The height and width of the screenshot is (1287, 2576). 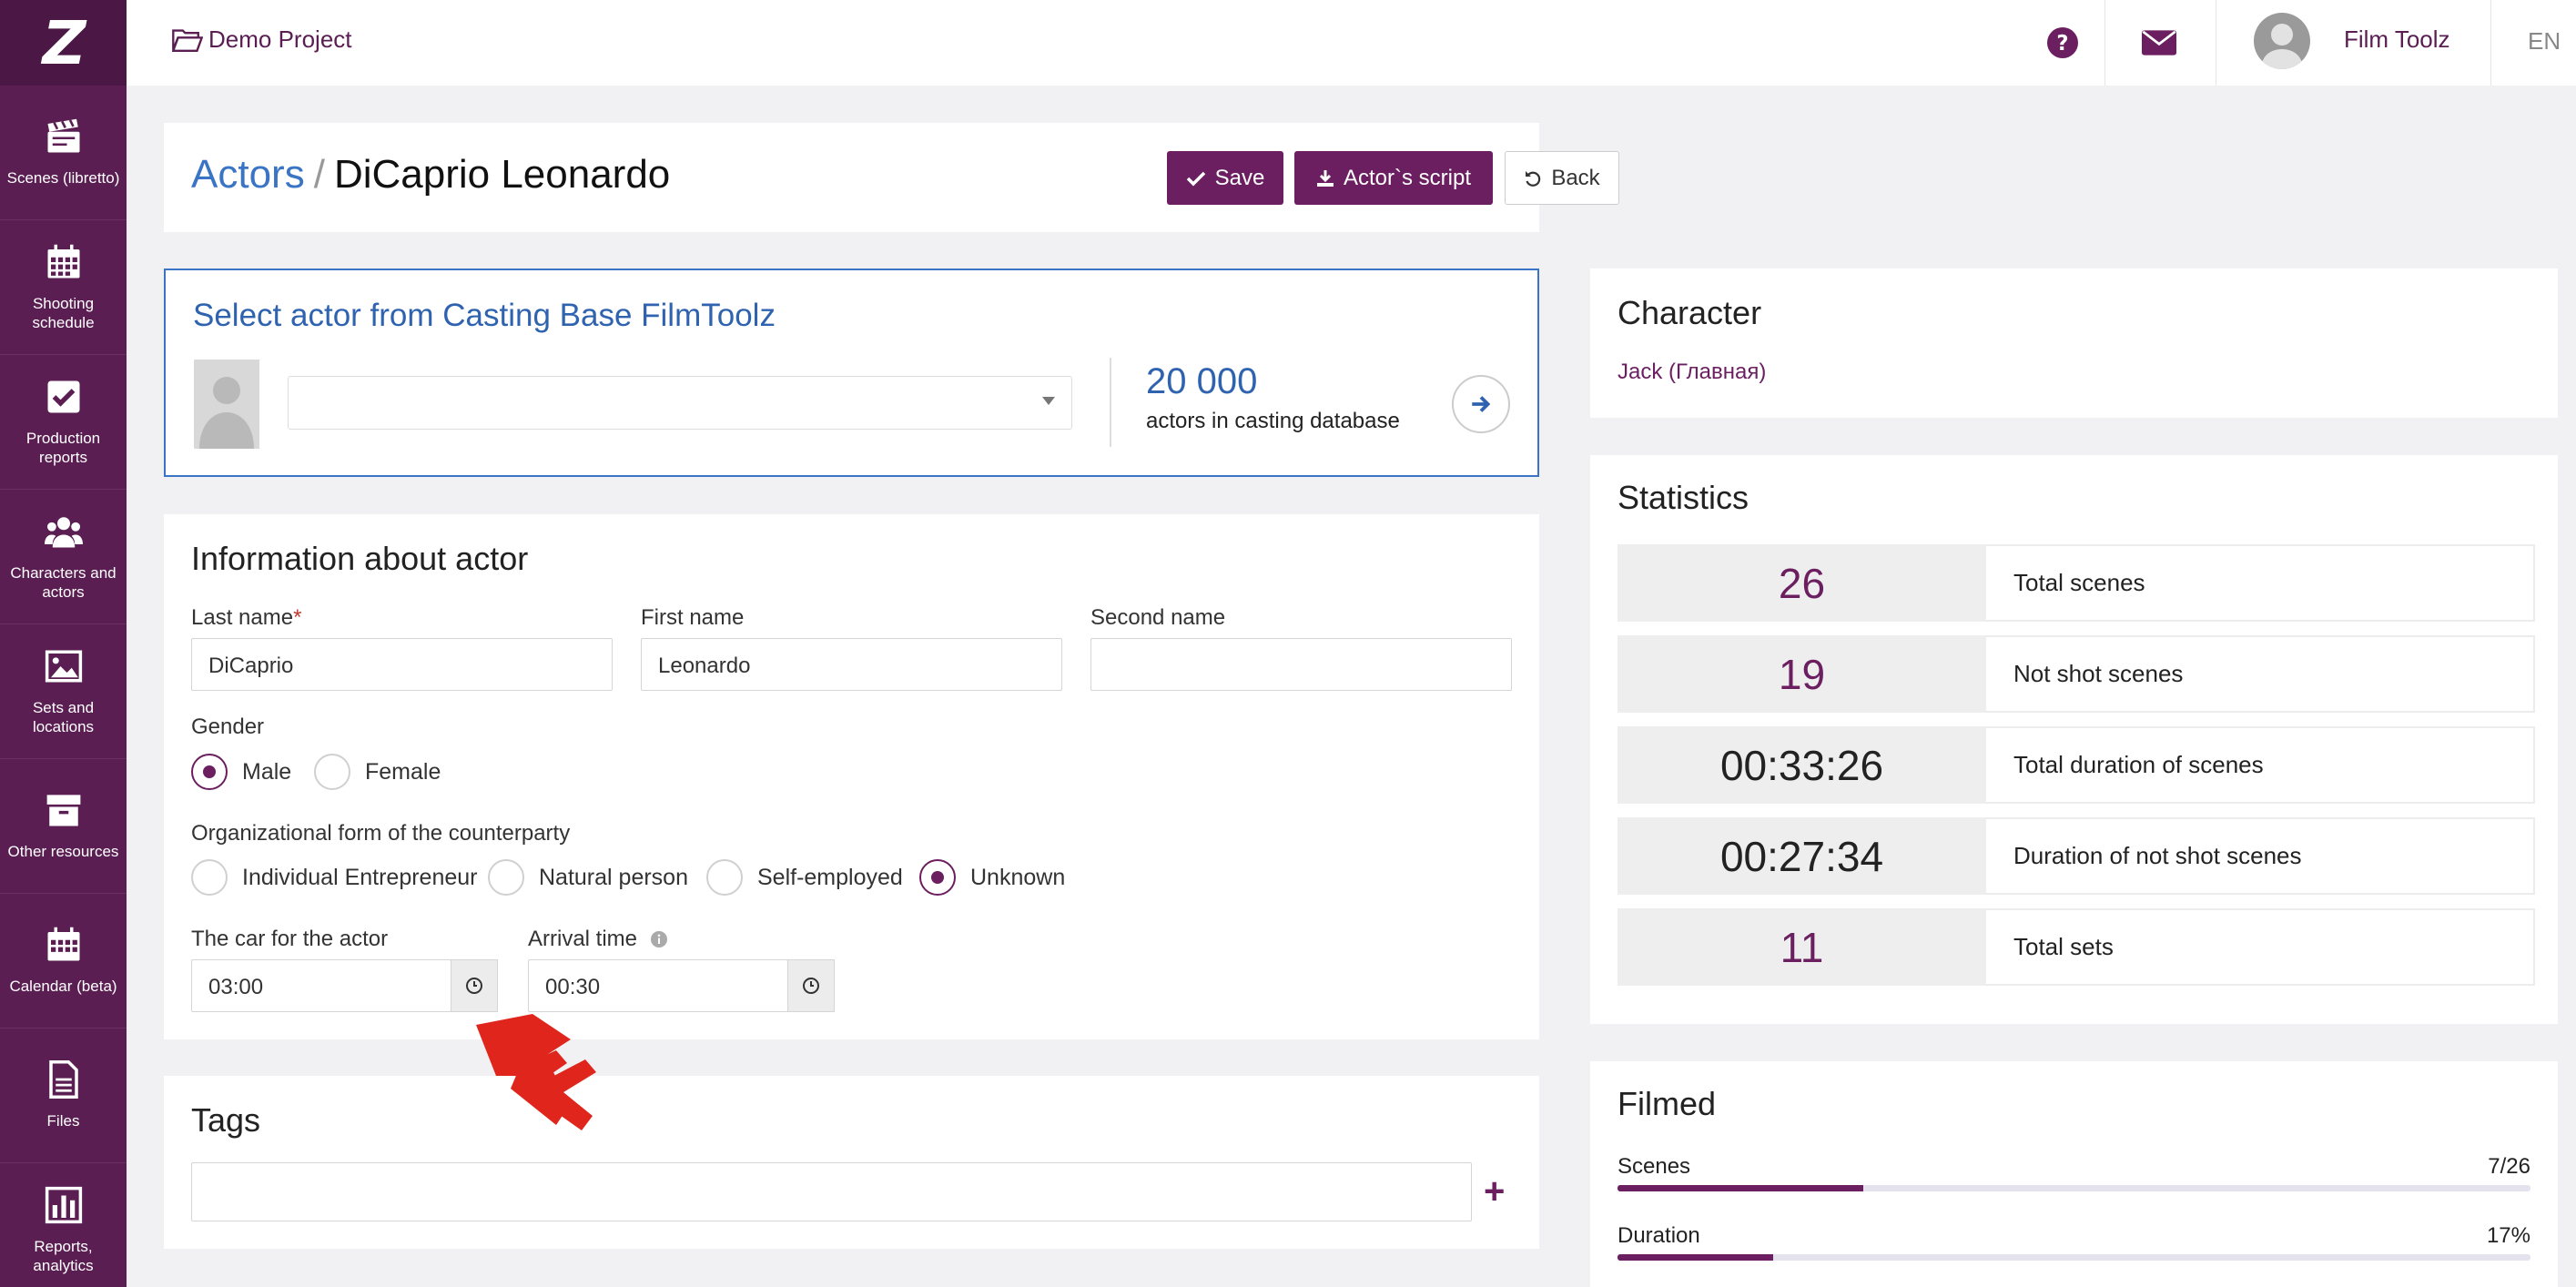 I want to click on car-time-field: 03:00, so click(x=321, y=985).